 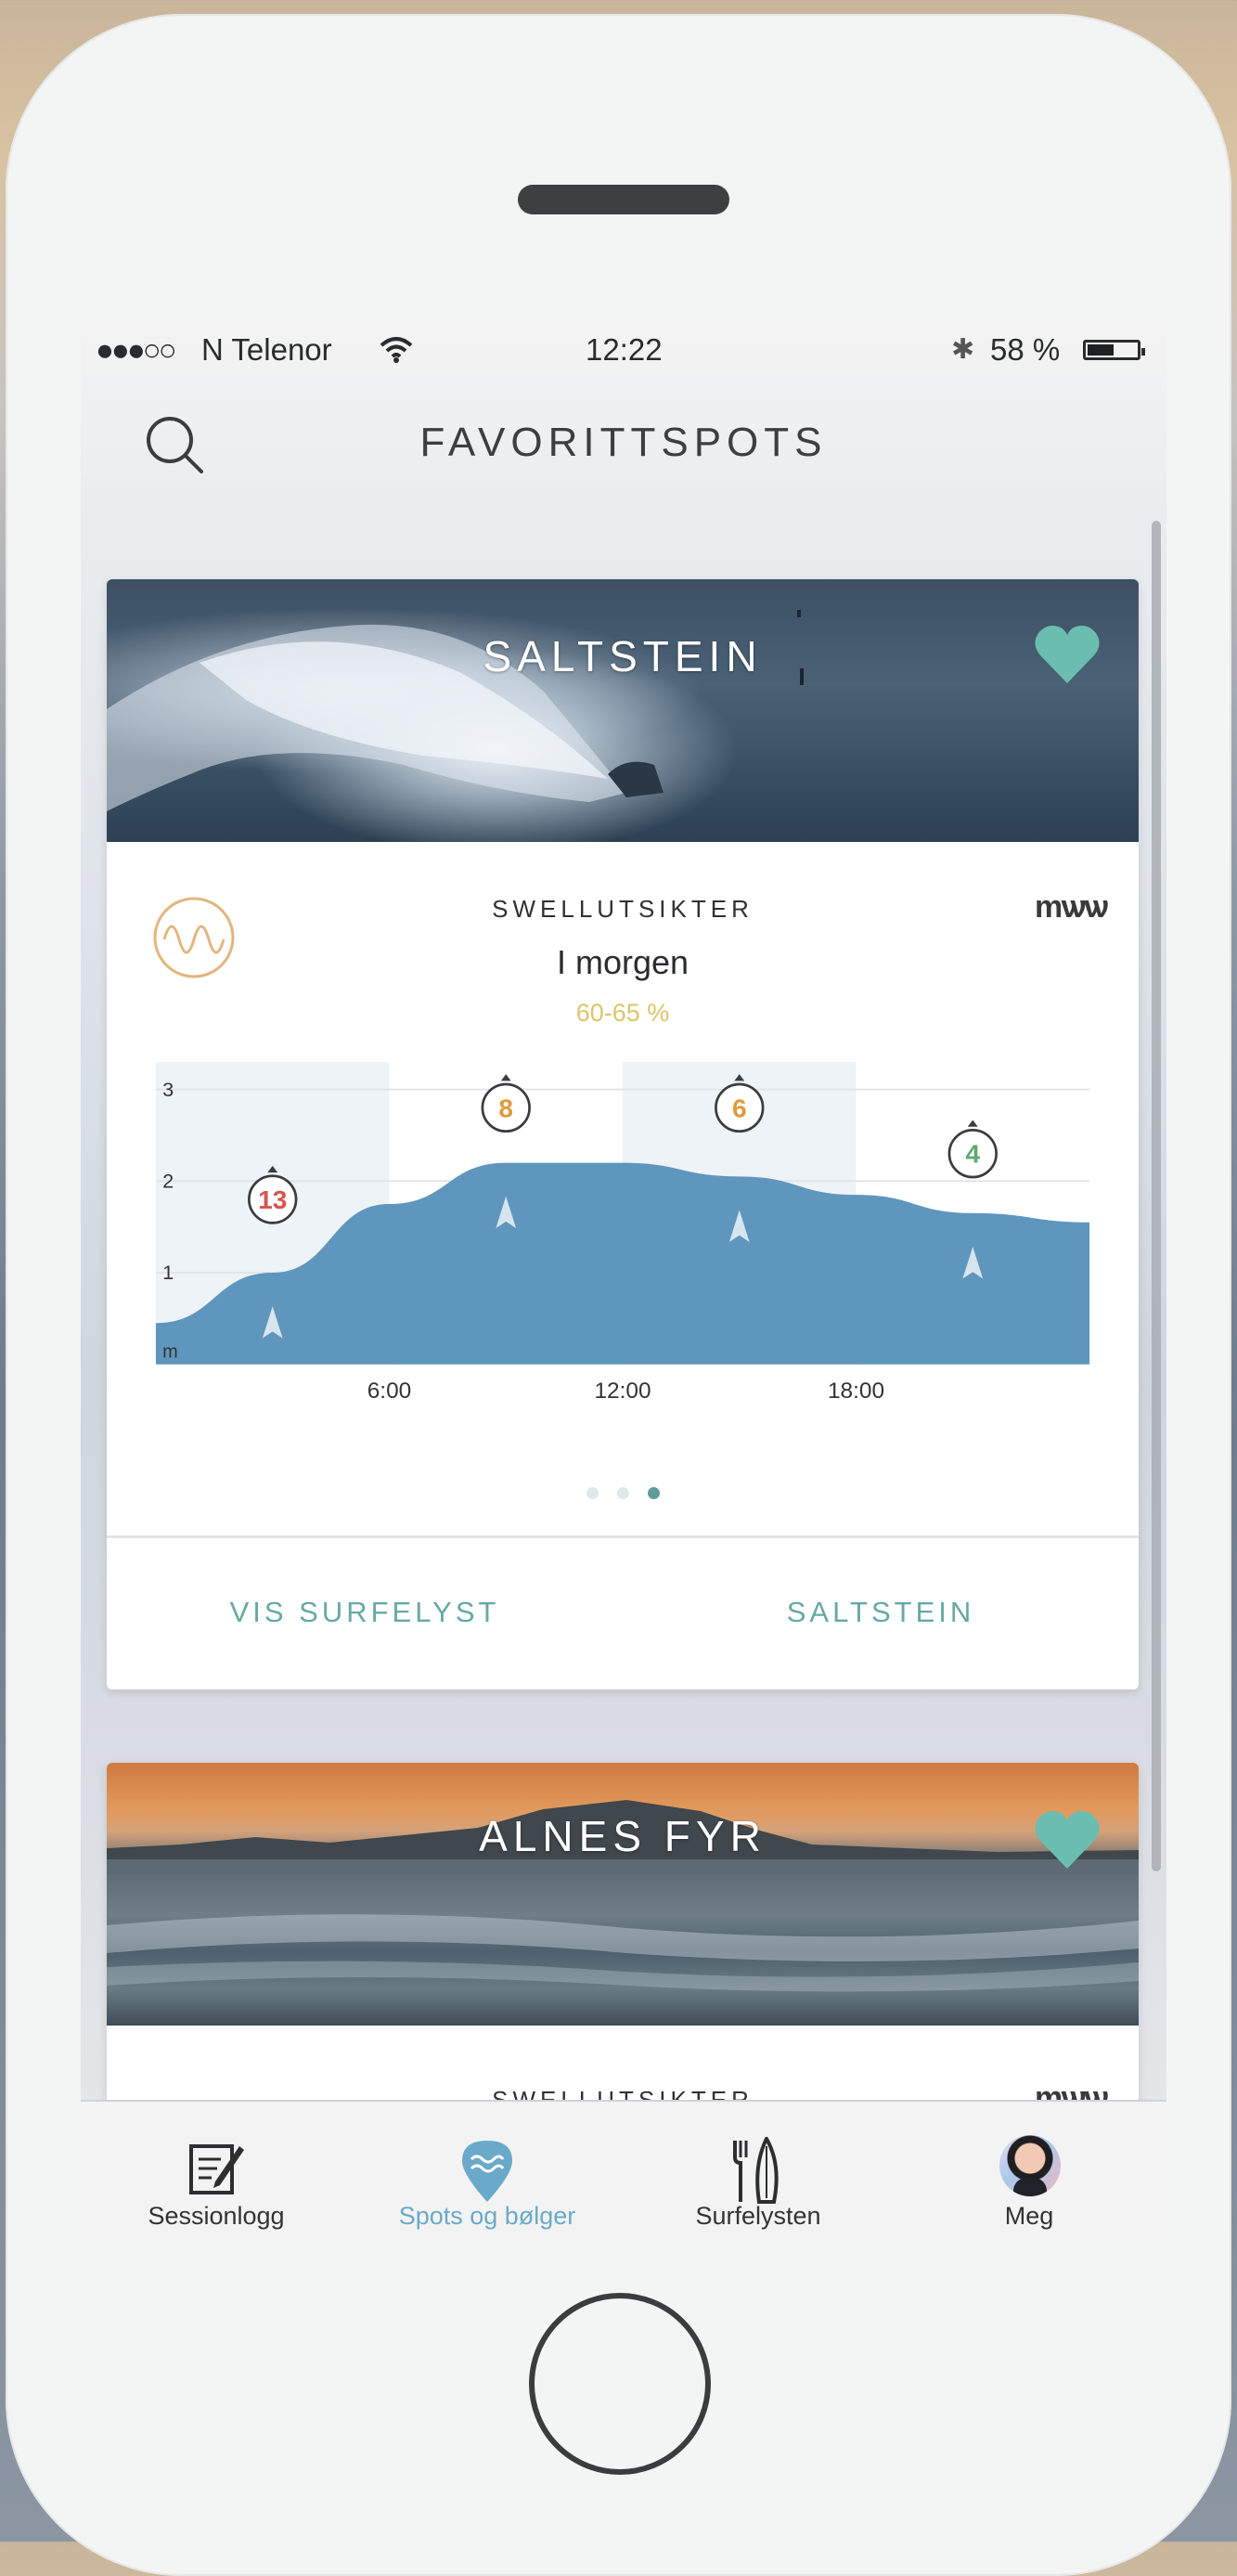 What do you see at coordinates (396, 350) in the screenshot?
I see `wifi-icon` at bounding box center [396, 350].